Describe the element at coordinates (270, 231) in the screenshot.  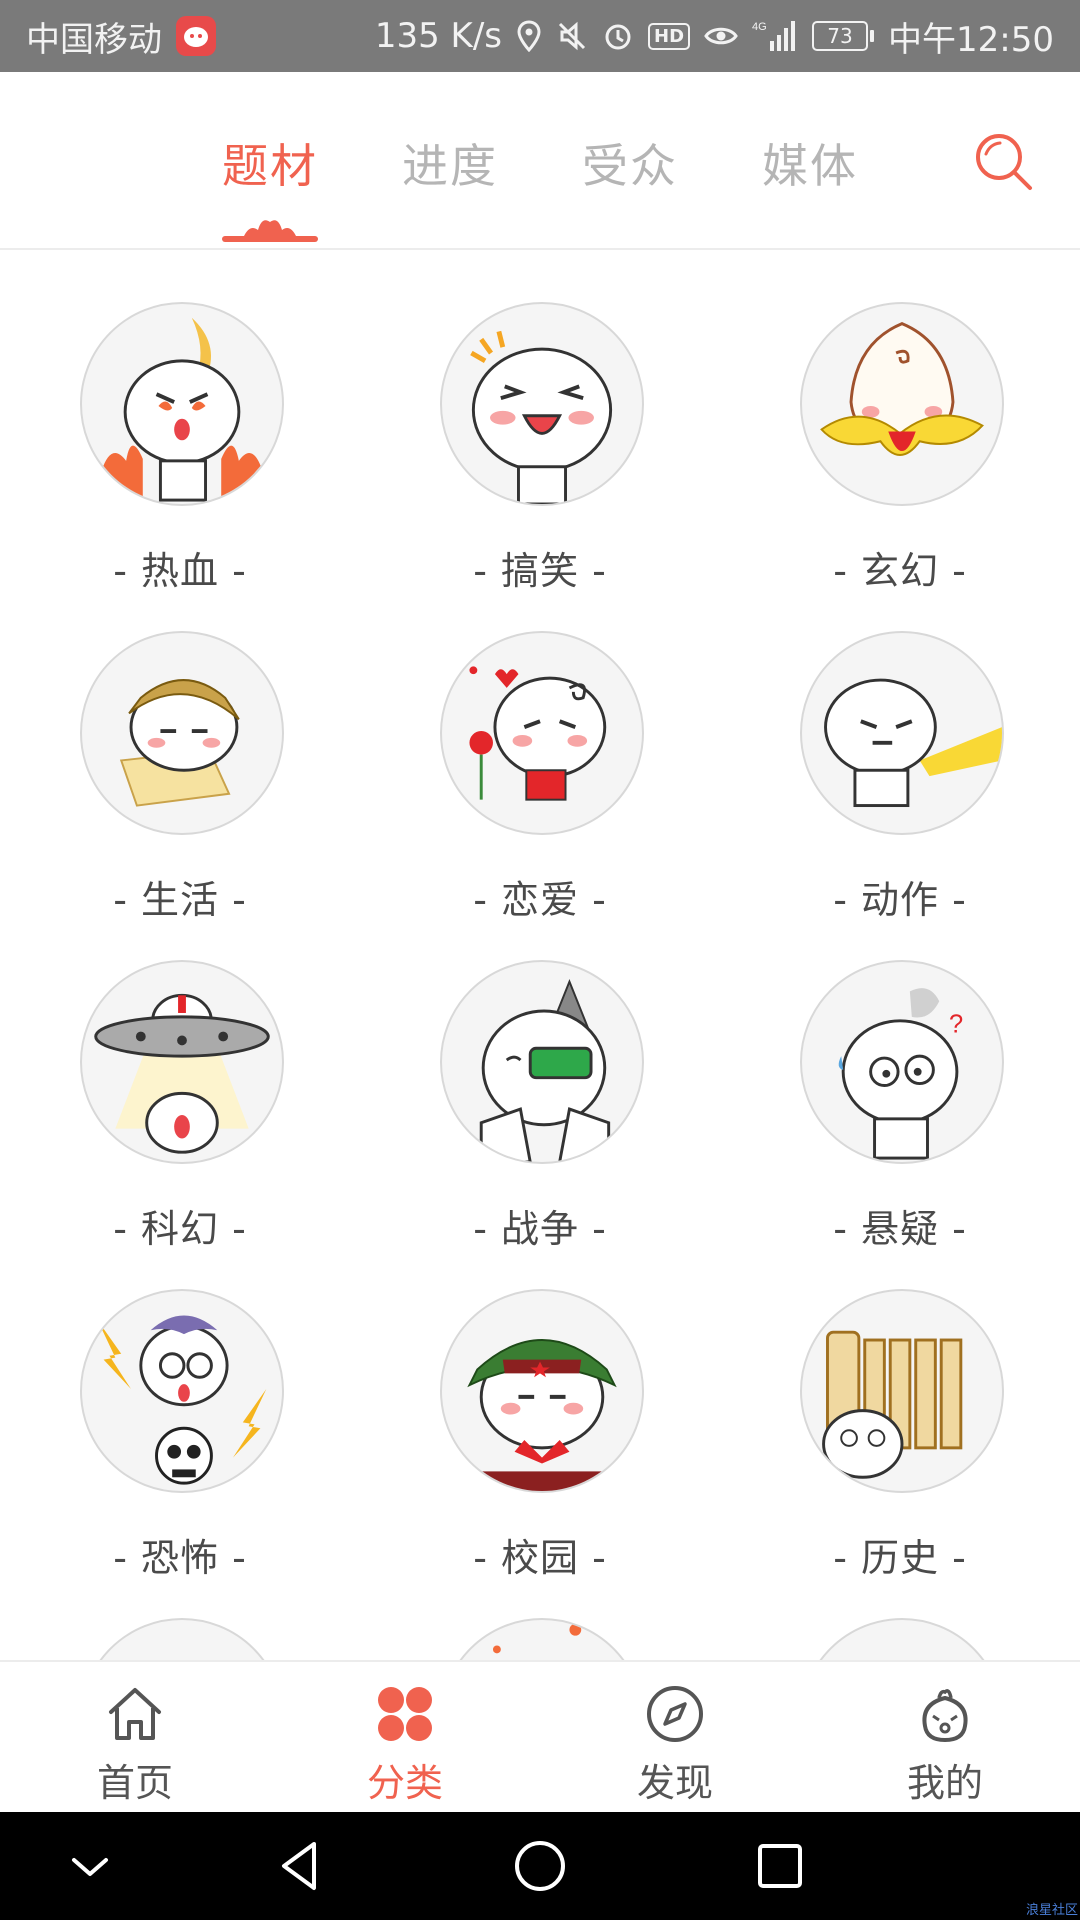
I see `active-tab-indicator` at that location.